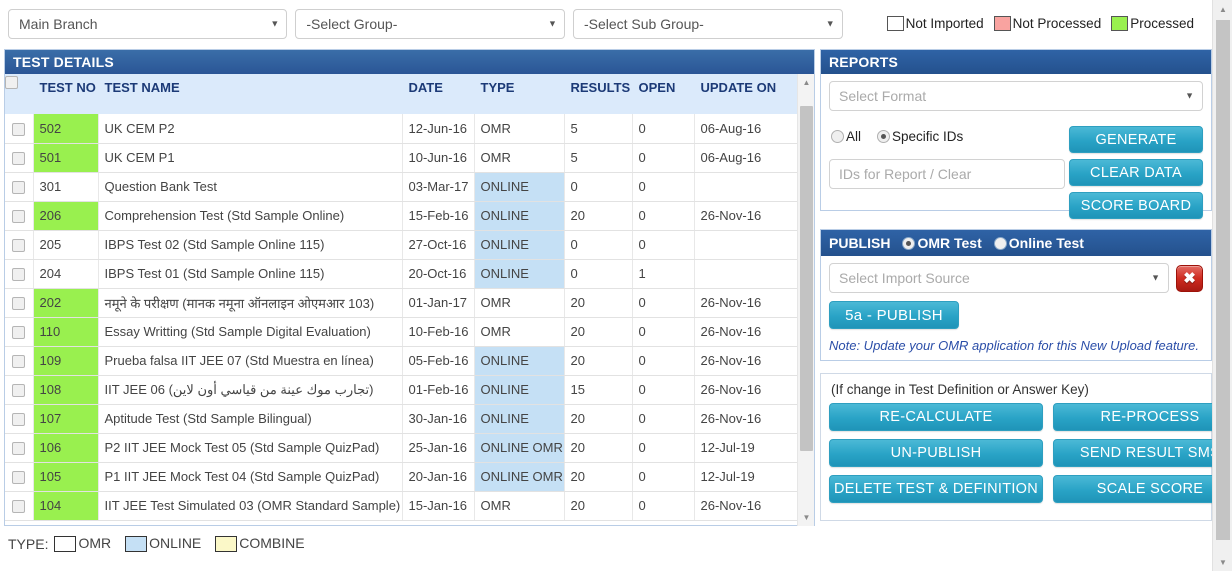  I want to click on send-result-sms-button: SEND RESULT SMS, so click(1142, 453).